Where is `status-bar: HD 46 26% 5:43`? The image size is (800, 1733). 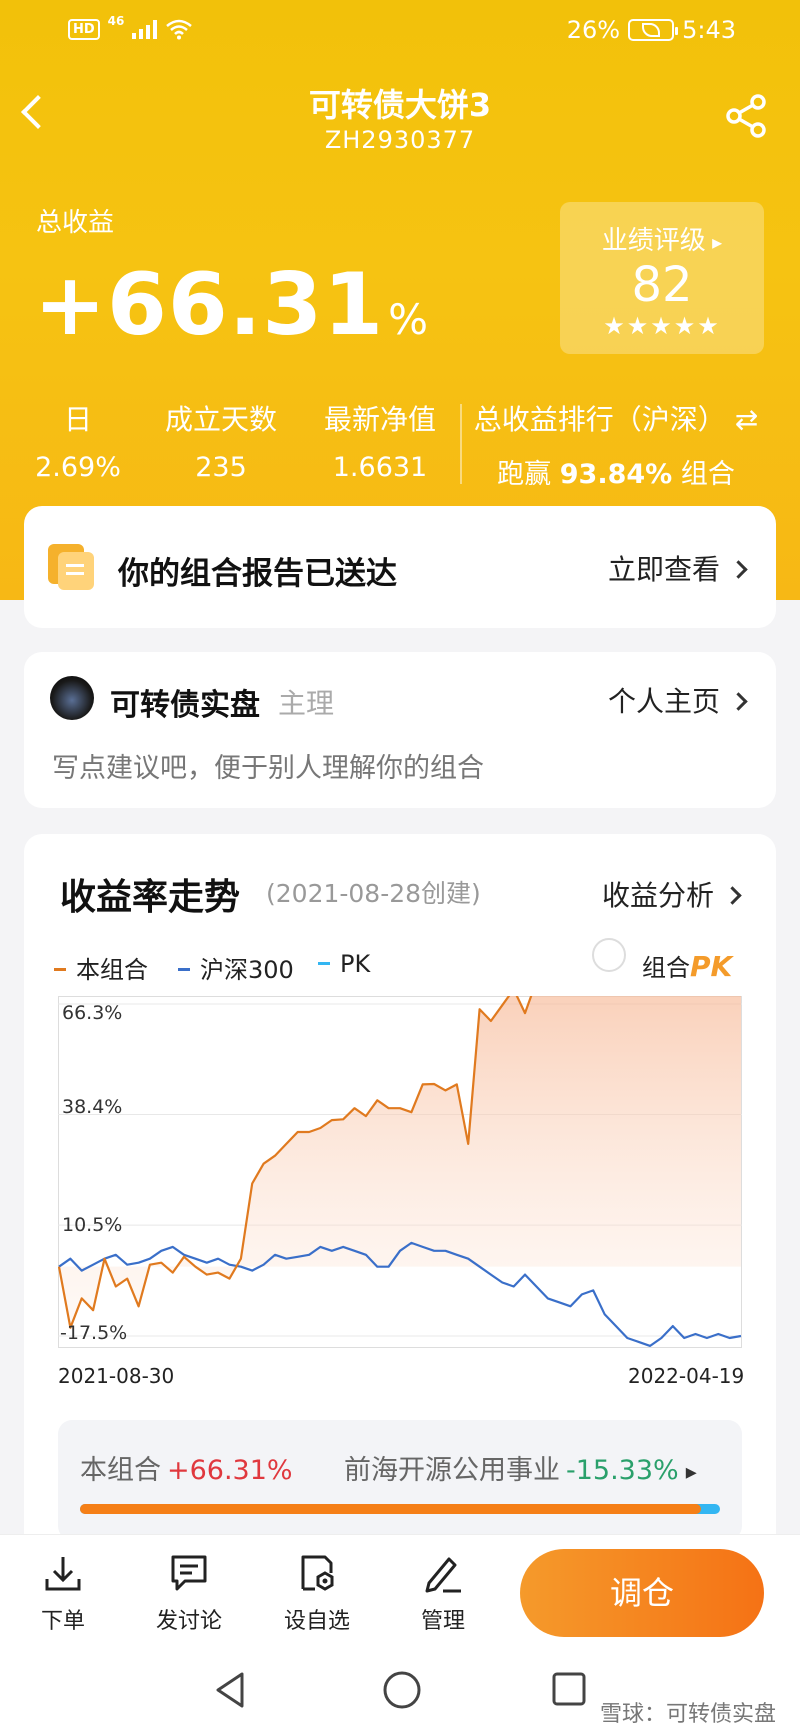 status-bar: HD 46 26% 5:43 is located at coordinates (400, 32).